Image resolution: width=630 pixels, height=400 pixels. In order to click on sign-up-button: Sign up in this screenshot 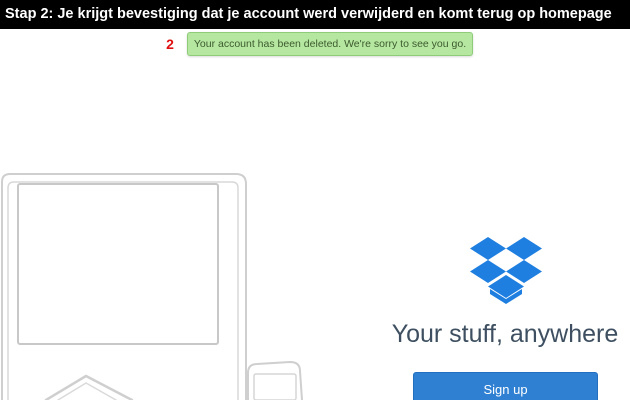, I will do `click(505, 386)`.